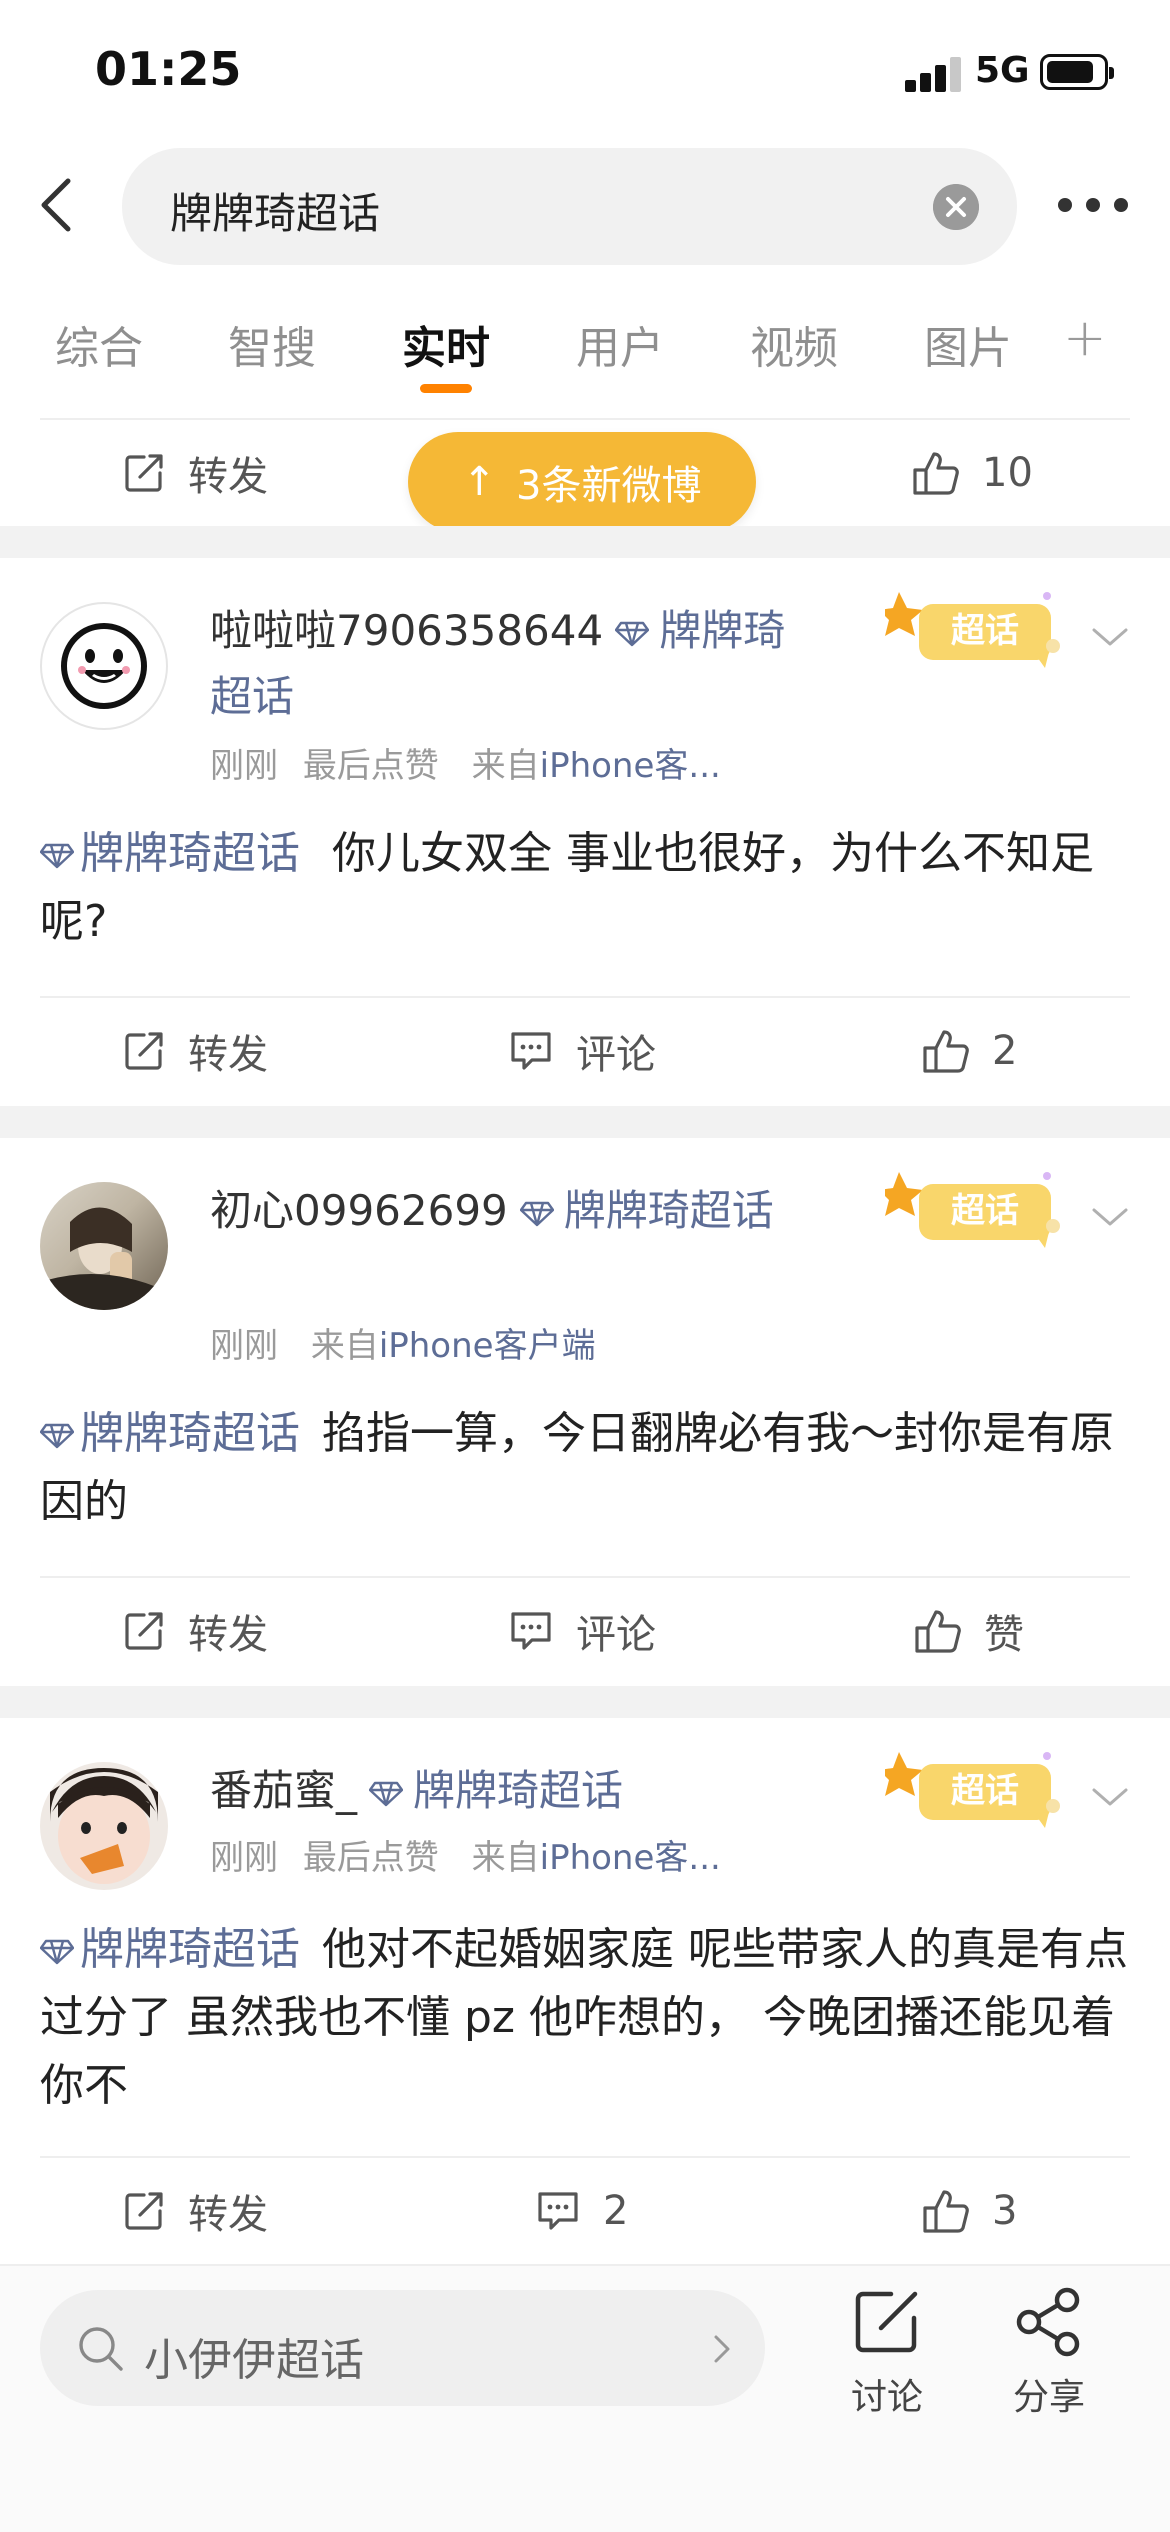  Describe the element at coordinates (585, 888) in the screenshot. I see `post-content: 牌牌琦超话 你儿女双全 事业也很好，为什么不知足呢?` at that location.